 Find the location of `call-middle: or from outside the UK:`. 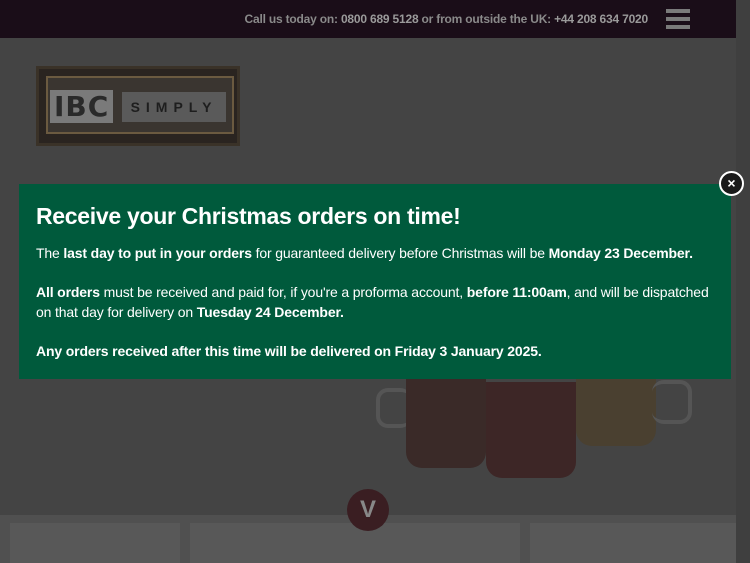

call-middle: or from outside the UK: is located at coordinates (486, 19).